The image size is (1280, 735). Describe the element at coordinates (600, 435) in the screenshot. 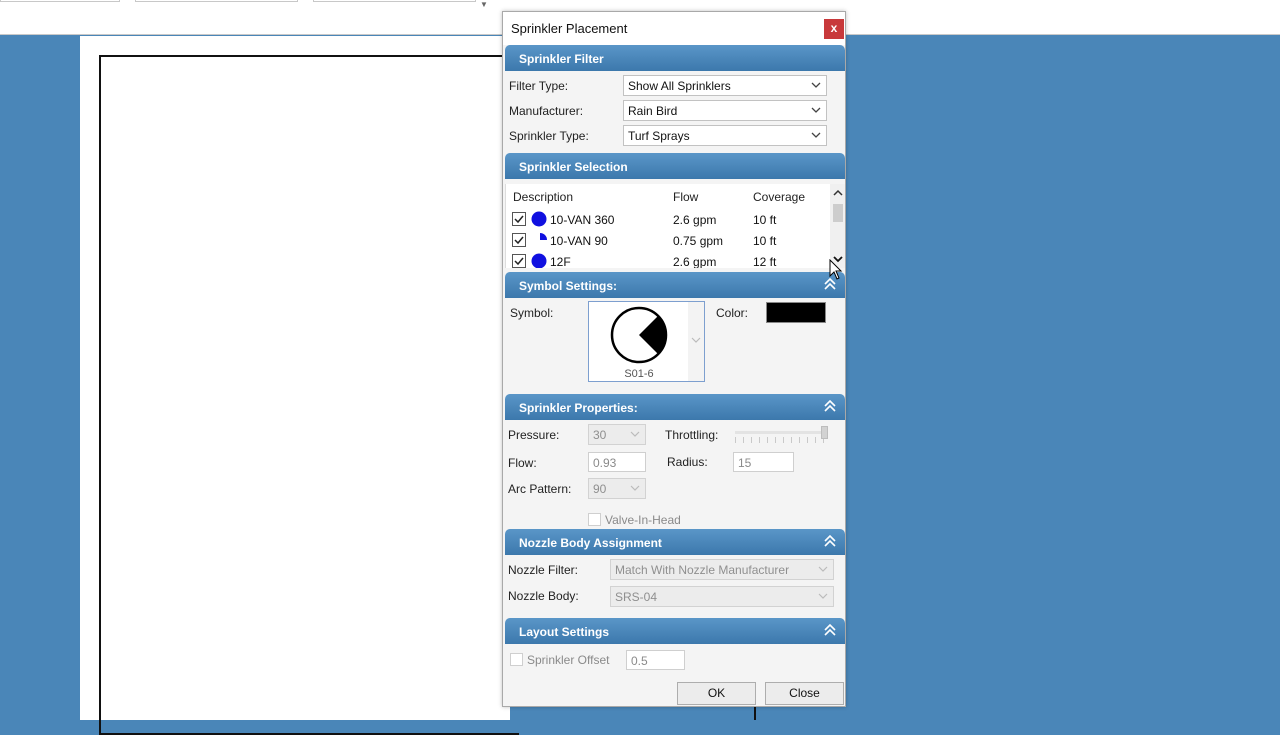

I see `pressure-value: 30` at that location.